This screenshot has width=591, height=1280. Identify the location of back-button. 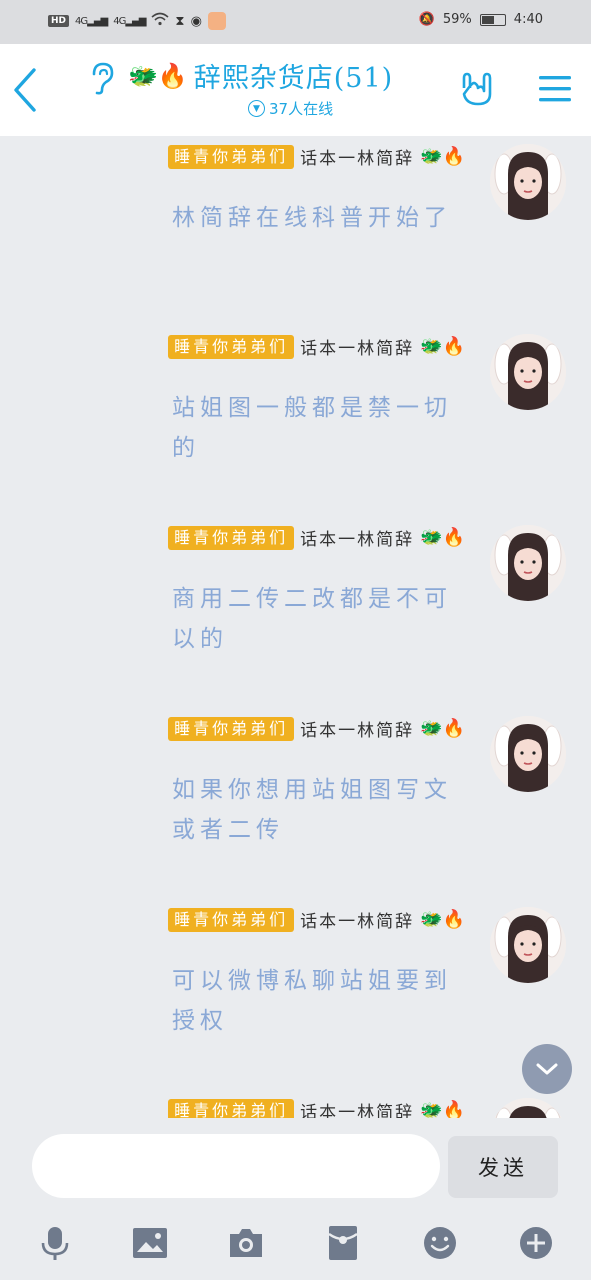
(28, 90).